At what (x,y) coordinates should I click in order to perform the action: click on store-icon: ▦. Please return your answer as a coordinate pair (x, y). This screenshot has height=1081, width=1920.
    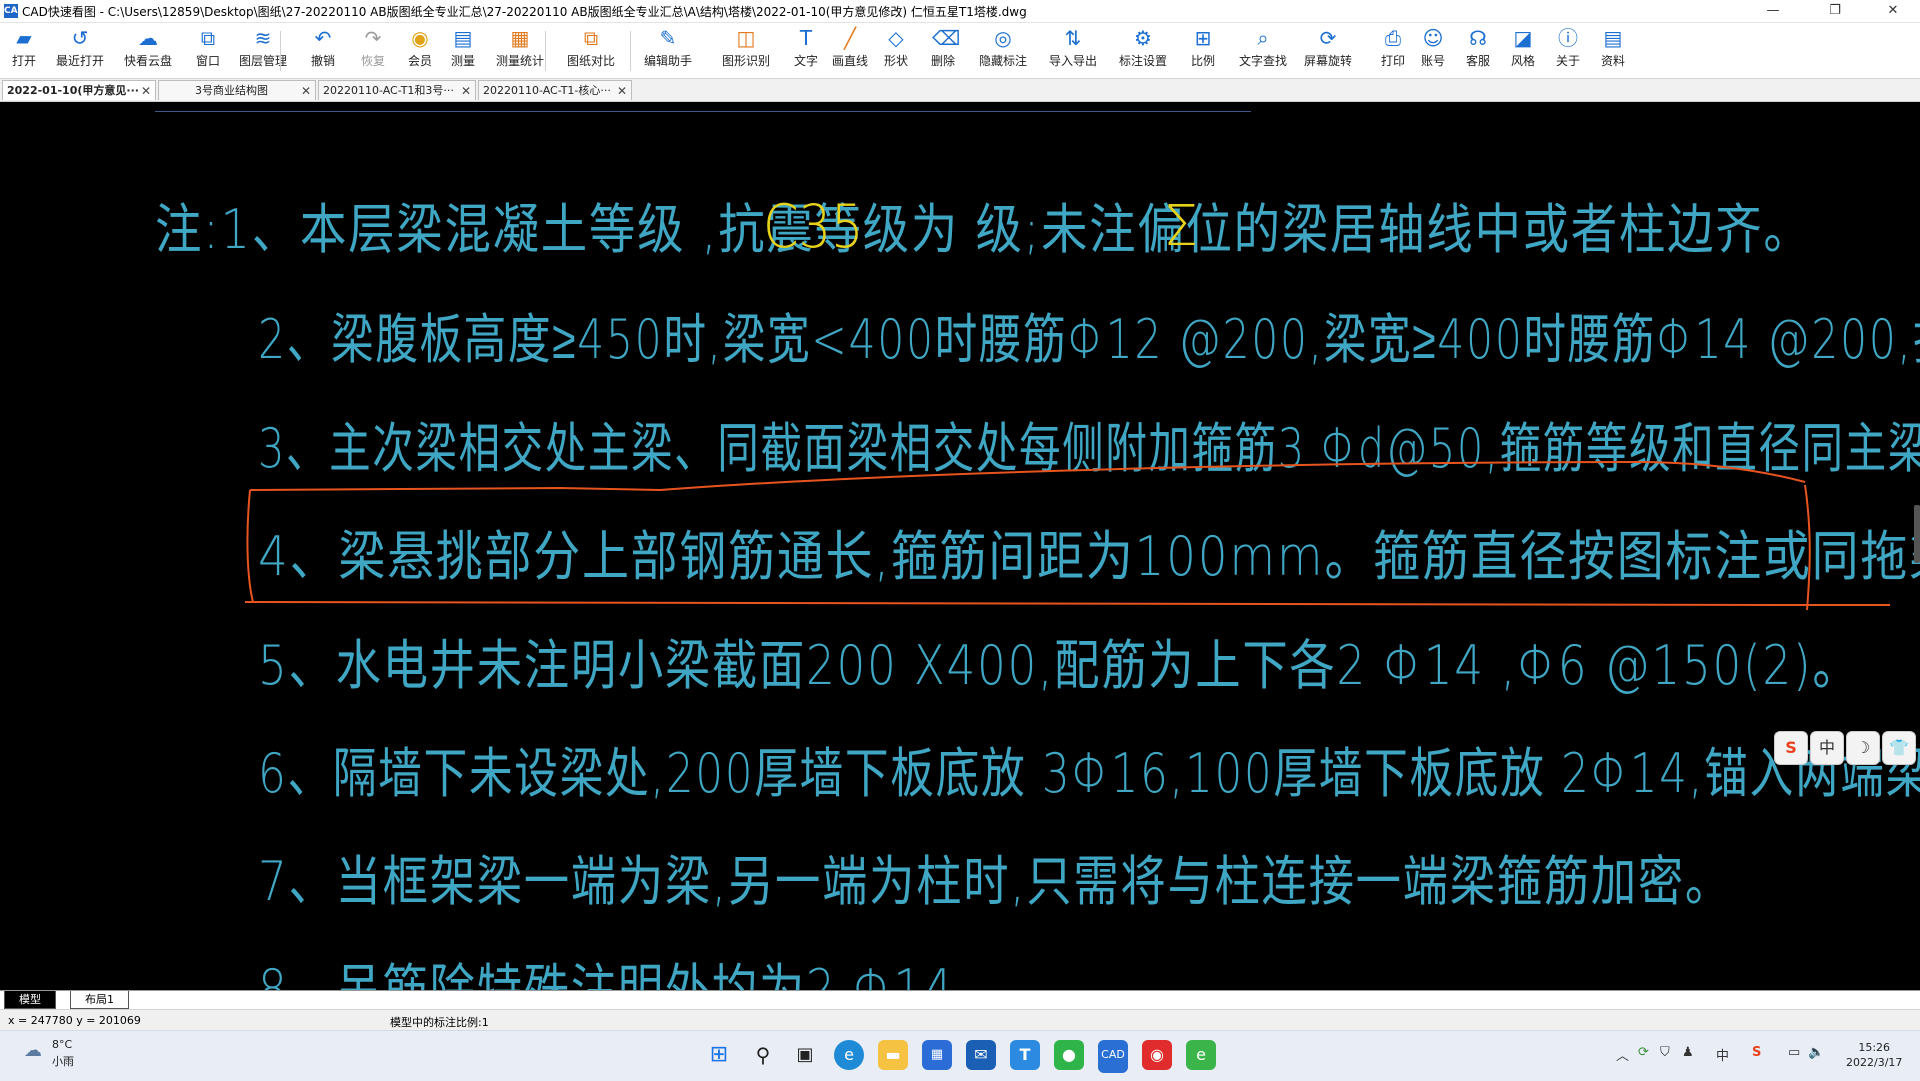
    Looking at the image, I should click on (937, 1055).